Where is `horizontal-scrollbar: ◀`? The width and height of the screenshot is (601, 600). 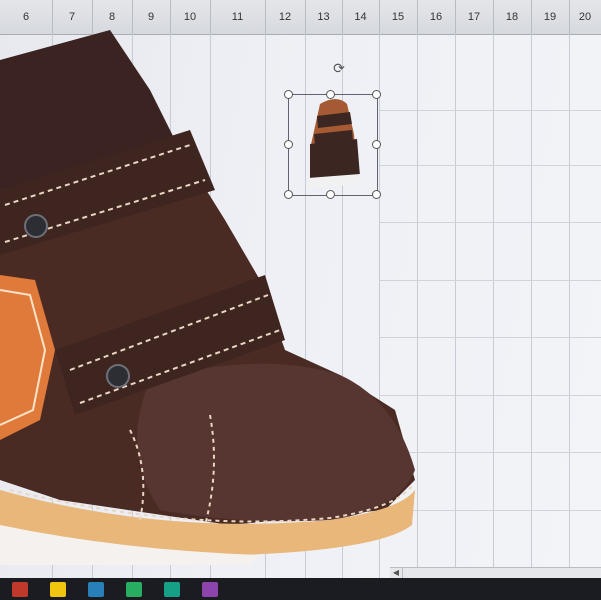 horizontal-scrollbar: ◀ is located at coordinates (495, 572).